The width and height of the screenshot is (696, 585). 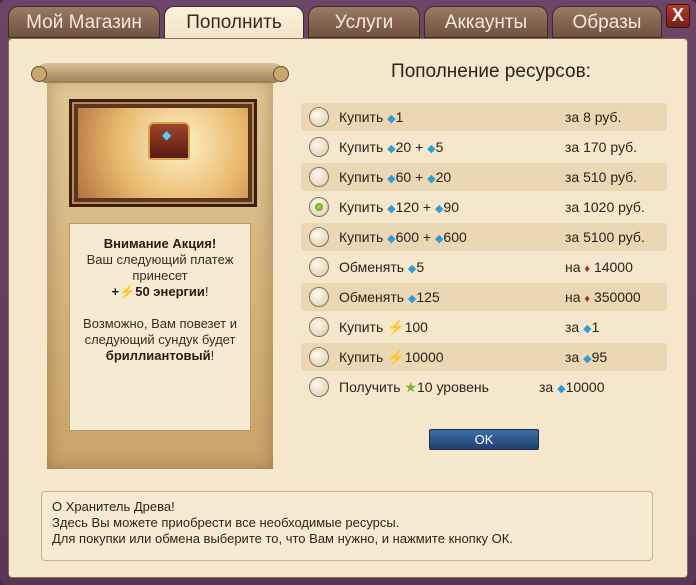 What do you see at coordinates (601, 147) in the screenshot?
I see `offer-price: за 170 руб.` at bounding box center [601, 147].